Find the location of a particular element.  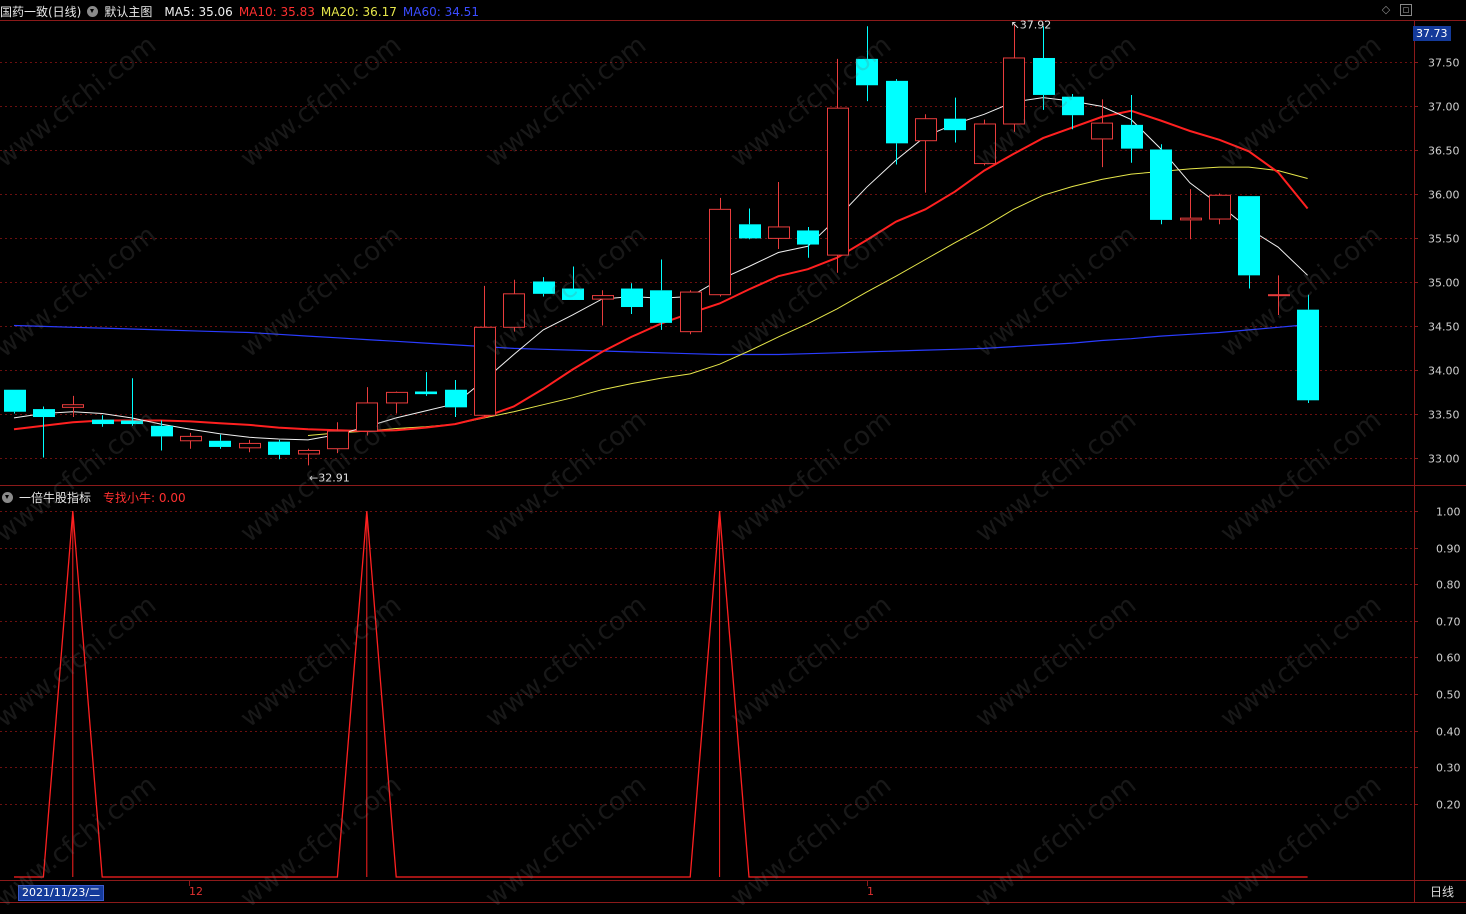

y-tick-label: 0.90 is located at coordinates (1448, 549).